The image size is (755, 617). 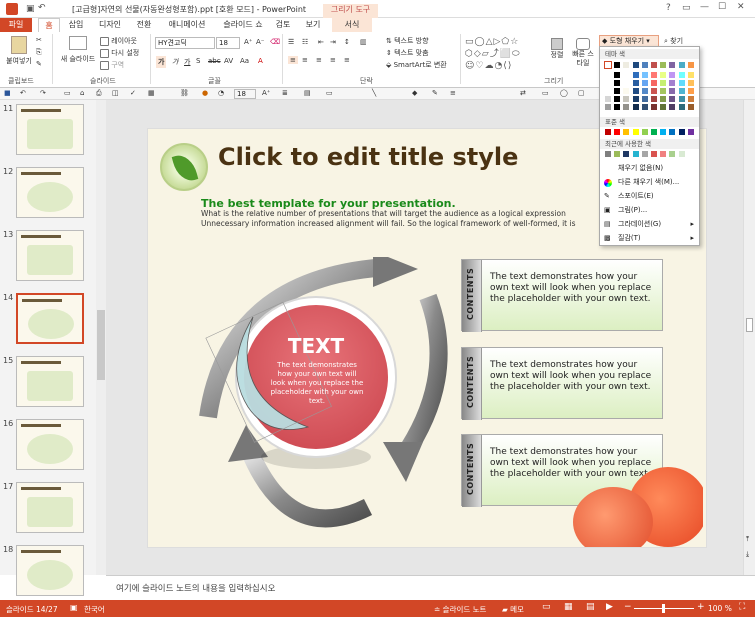 I want to click on close-button: ✕, so click(x=741, y=7).